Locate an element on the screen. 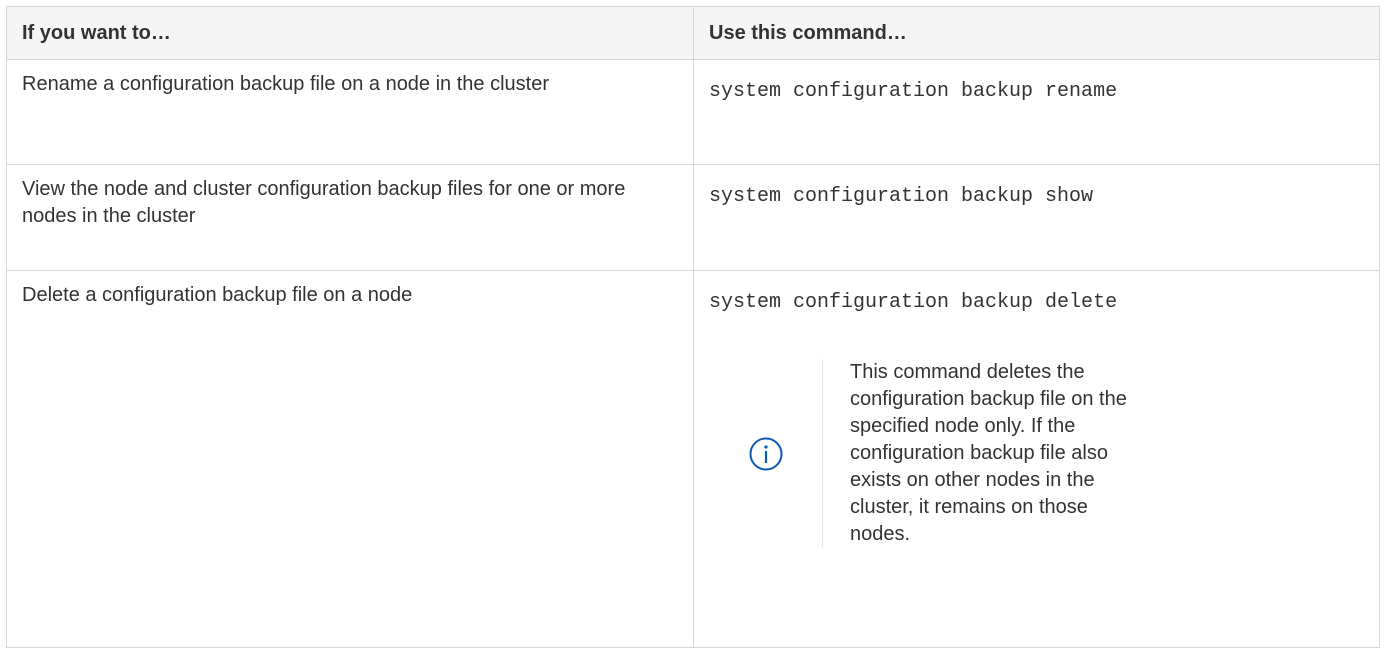  note-icon-cell is located at coordinates (766, 453).